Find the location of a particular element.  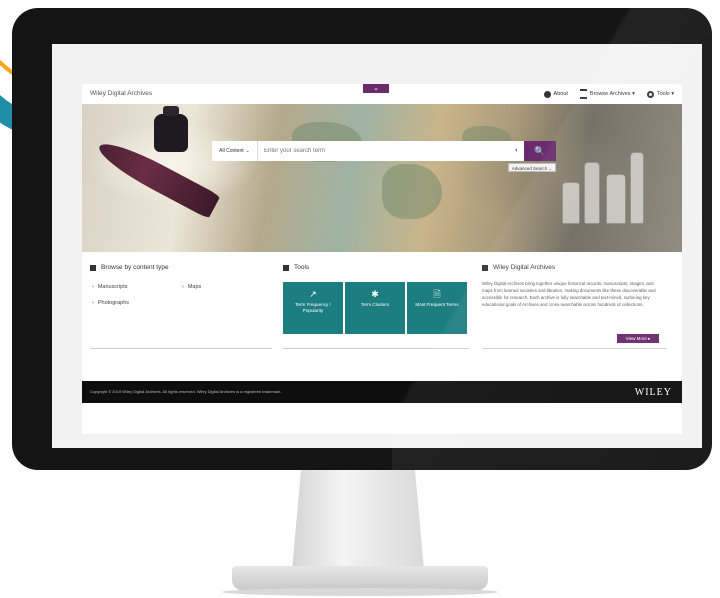

tools-title: Tools is located at coordinates (296, 267).